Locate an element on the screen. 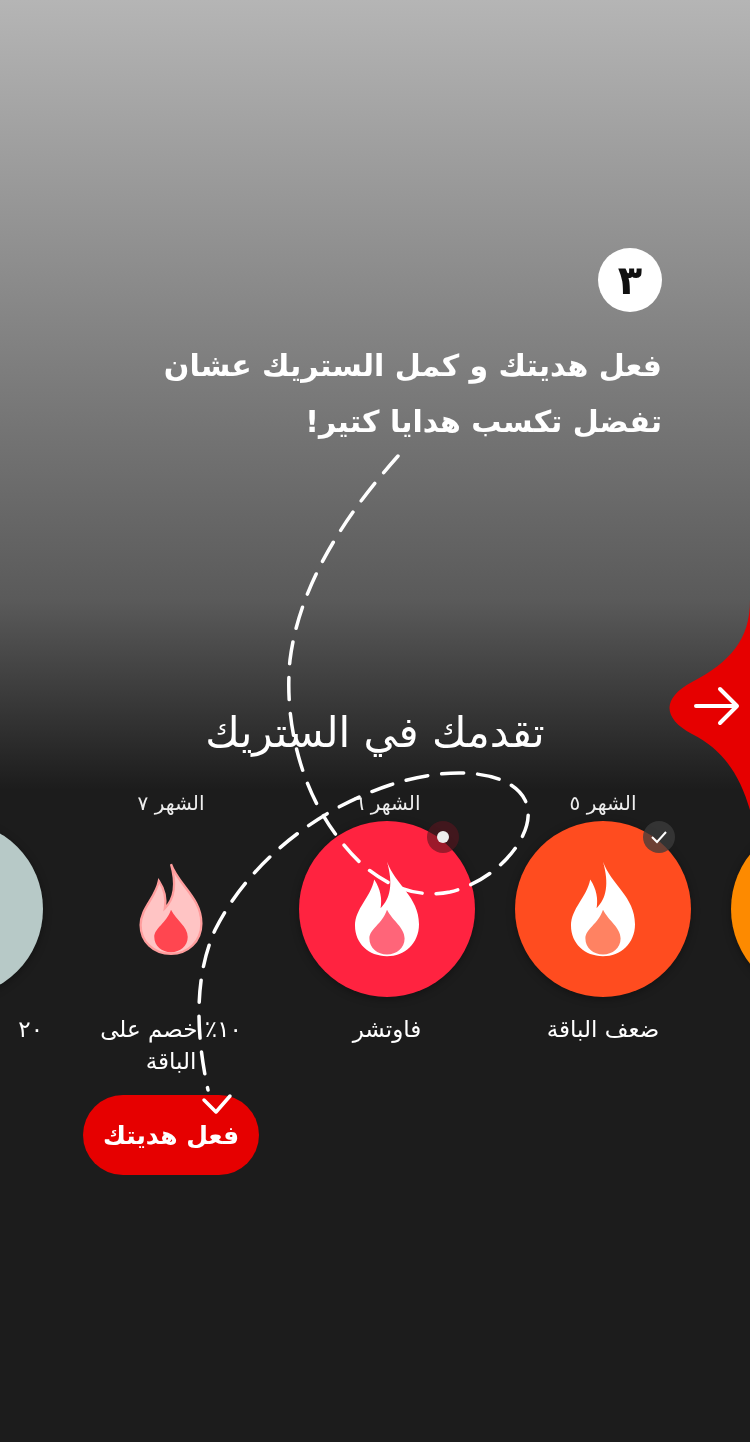 This screenshot has width=750, height=1442. reward-text: فاوتشر is located at coordinates (386, 1030).